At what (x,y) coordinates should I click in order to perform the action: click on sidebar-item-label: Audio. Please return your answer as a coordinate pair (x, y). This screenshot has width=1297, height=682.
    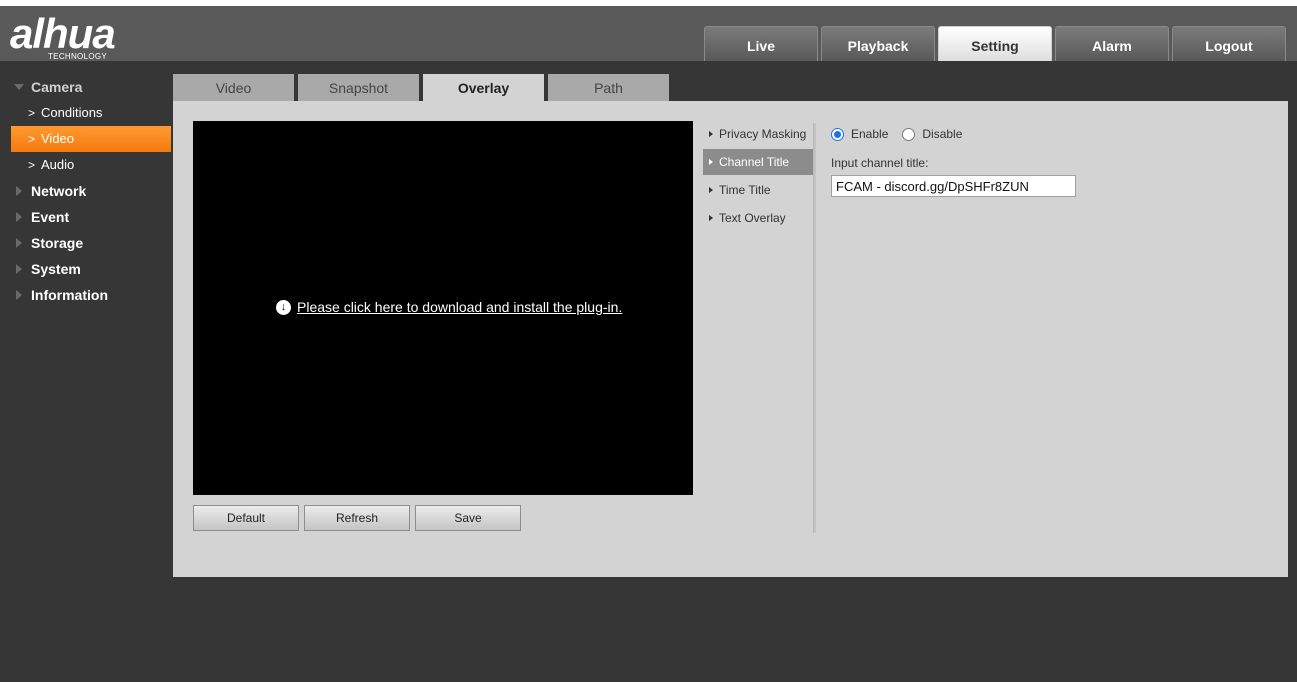
    Looking at the image, I should click on (58, 164).